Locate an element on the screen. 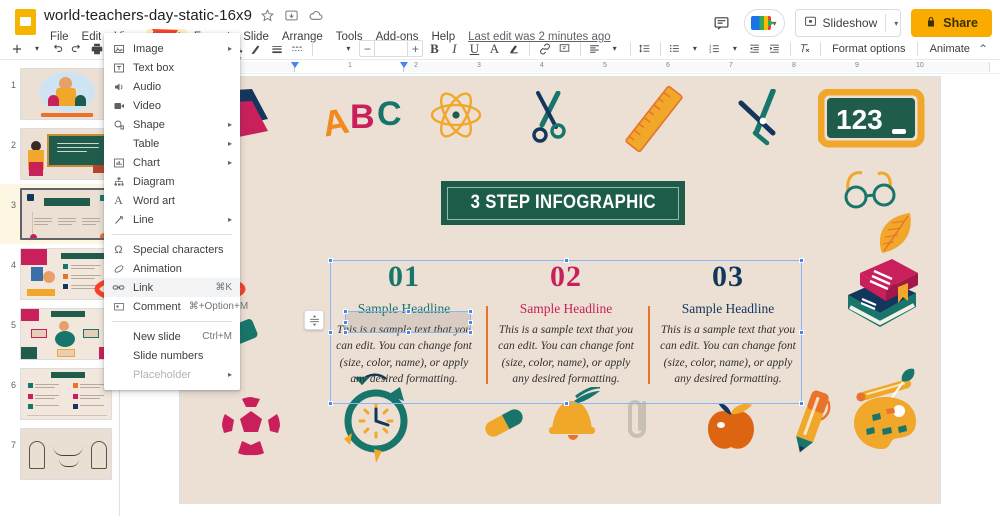  animate-button: Animate is located at coordinates (950, 49).